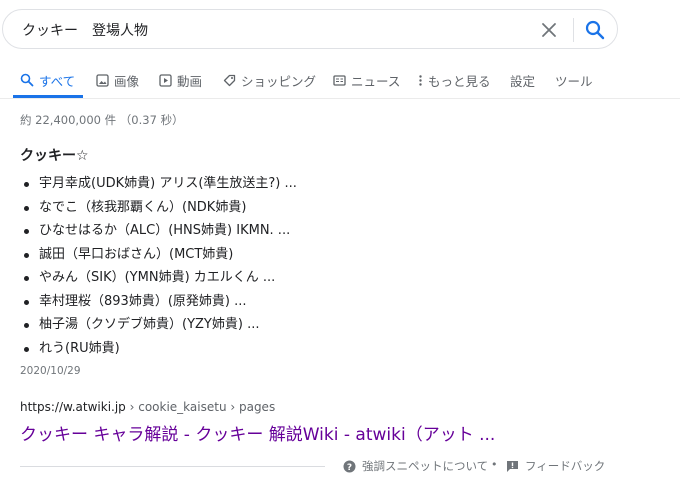 This screenshot has height=482, width=680. Describe the element at coordinates (79, 348) in the screenshot. I see `list-item-text: れう(RU姉貴)` at that location.